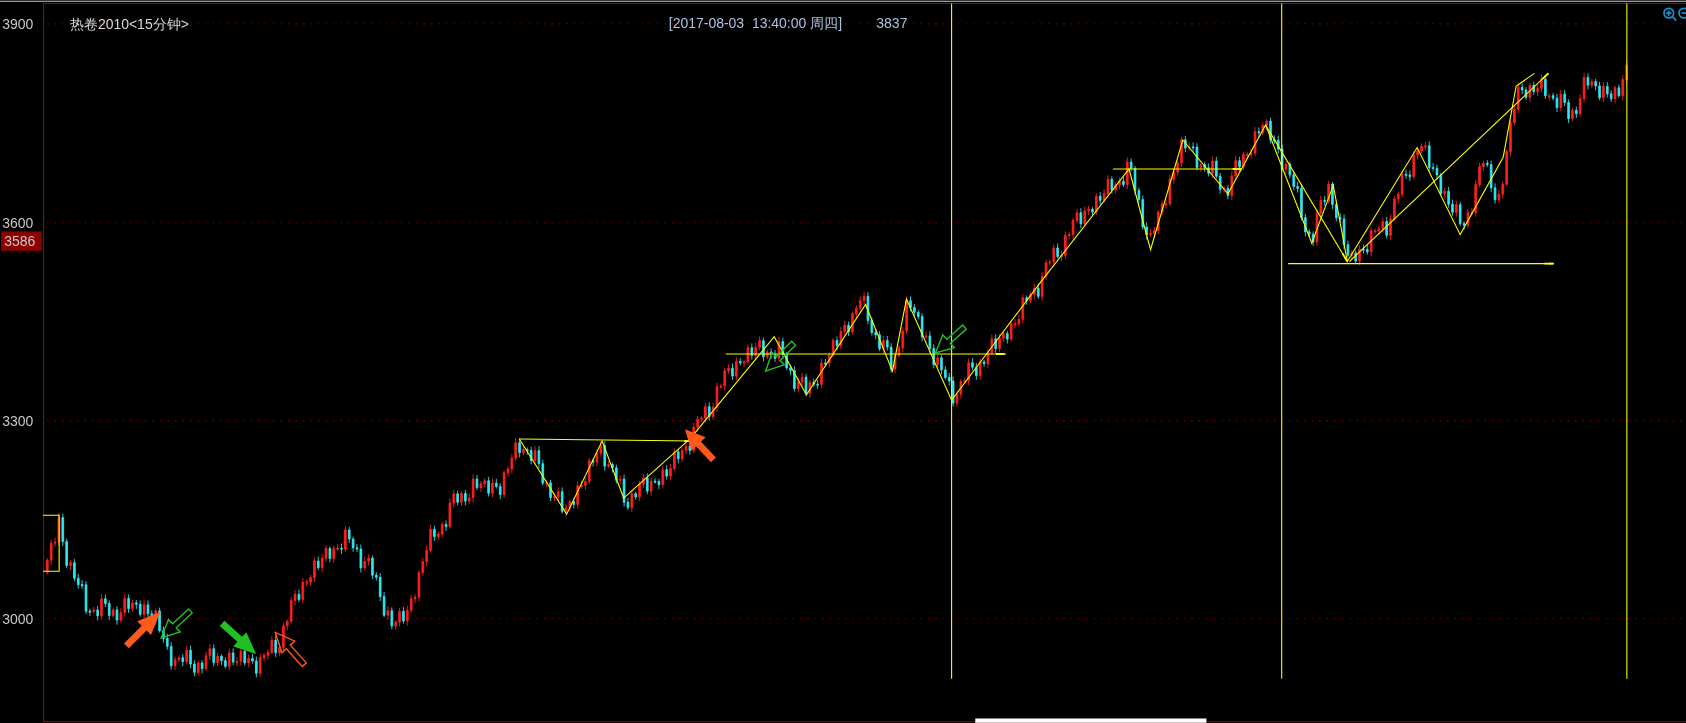 The image size is (1686, 723). I want to click on scrollbar-thumb, so click(1091, 720).